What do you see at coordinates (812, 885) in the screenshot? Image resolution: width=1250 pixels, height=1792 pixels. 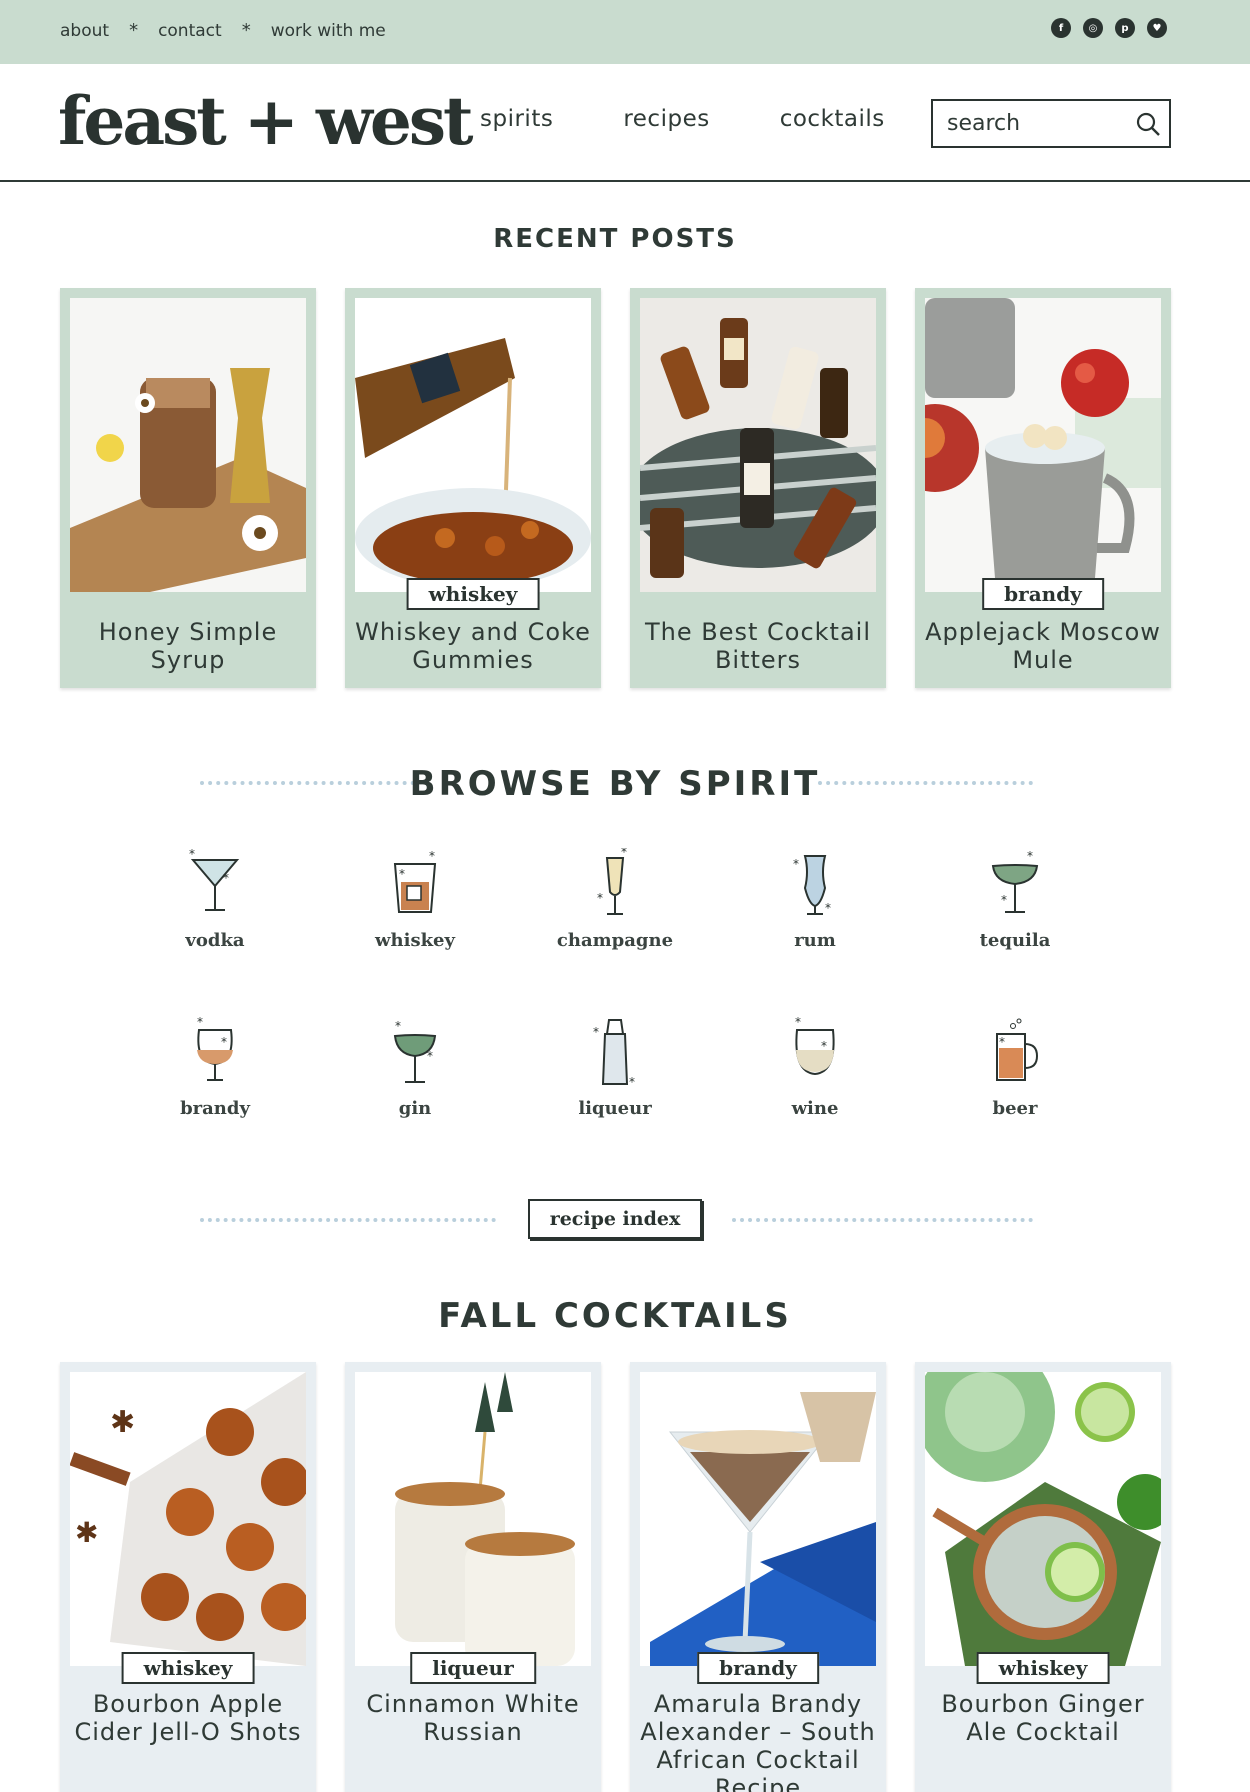 I see `hurricane-glass-icon: **` at bounding box center [812, 885].